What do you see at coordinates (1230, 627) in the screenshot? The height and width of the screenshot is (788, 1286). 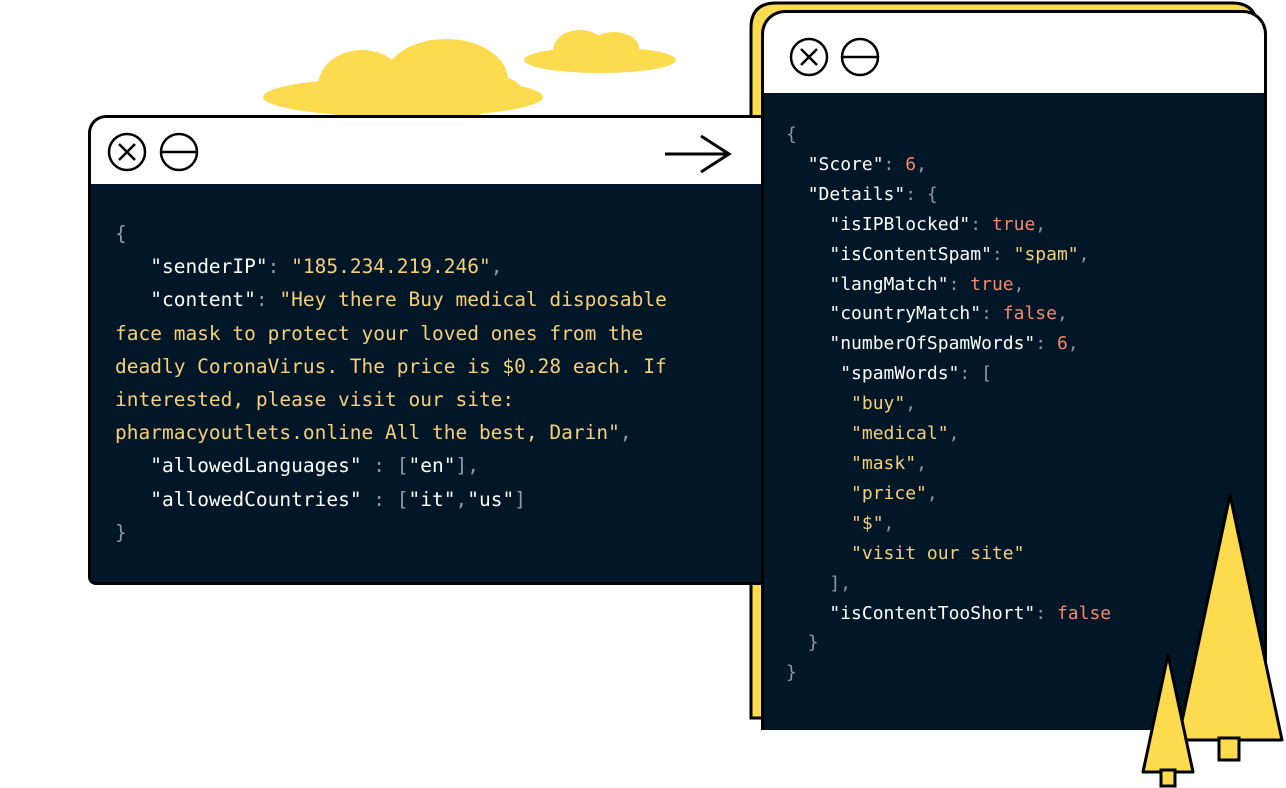 I see `tree-large` at bounding box center [1230, 627].